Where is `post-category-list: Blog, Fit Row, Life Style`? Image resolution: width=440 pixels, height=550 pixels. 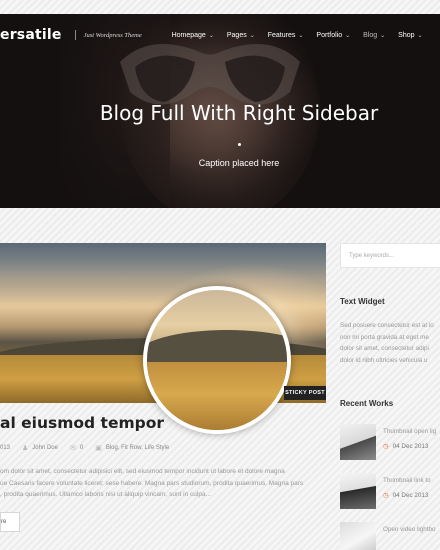
post-category-list: Blog, Fit Row, Life Style is located at coordinates (137, 448).